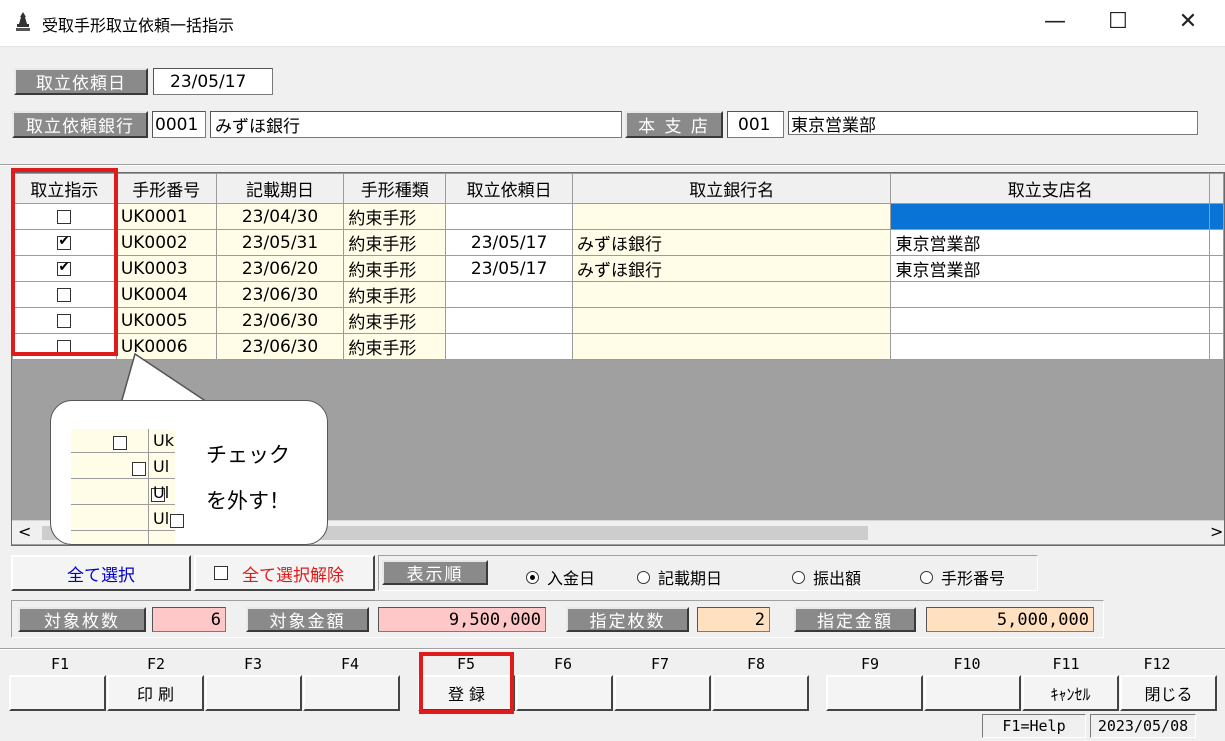  I want to click on f7-button, so click(662, 693).